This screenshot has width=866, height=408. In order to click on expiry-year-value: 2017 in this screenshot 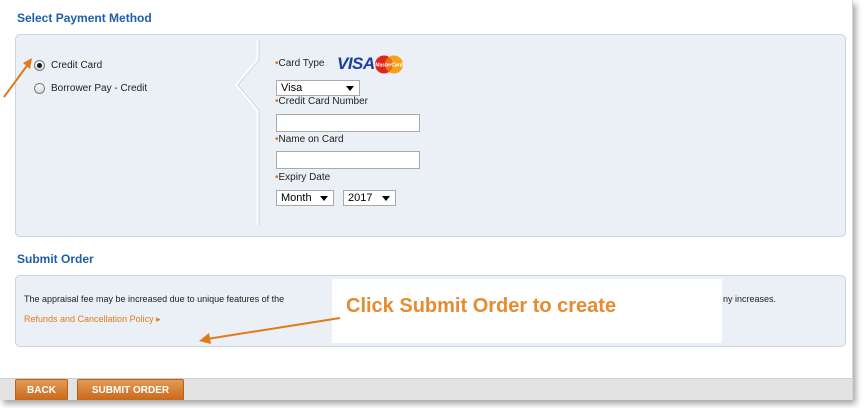, I will do `click(360, 198)`.